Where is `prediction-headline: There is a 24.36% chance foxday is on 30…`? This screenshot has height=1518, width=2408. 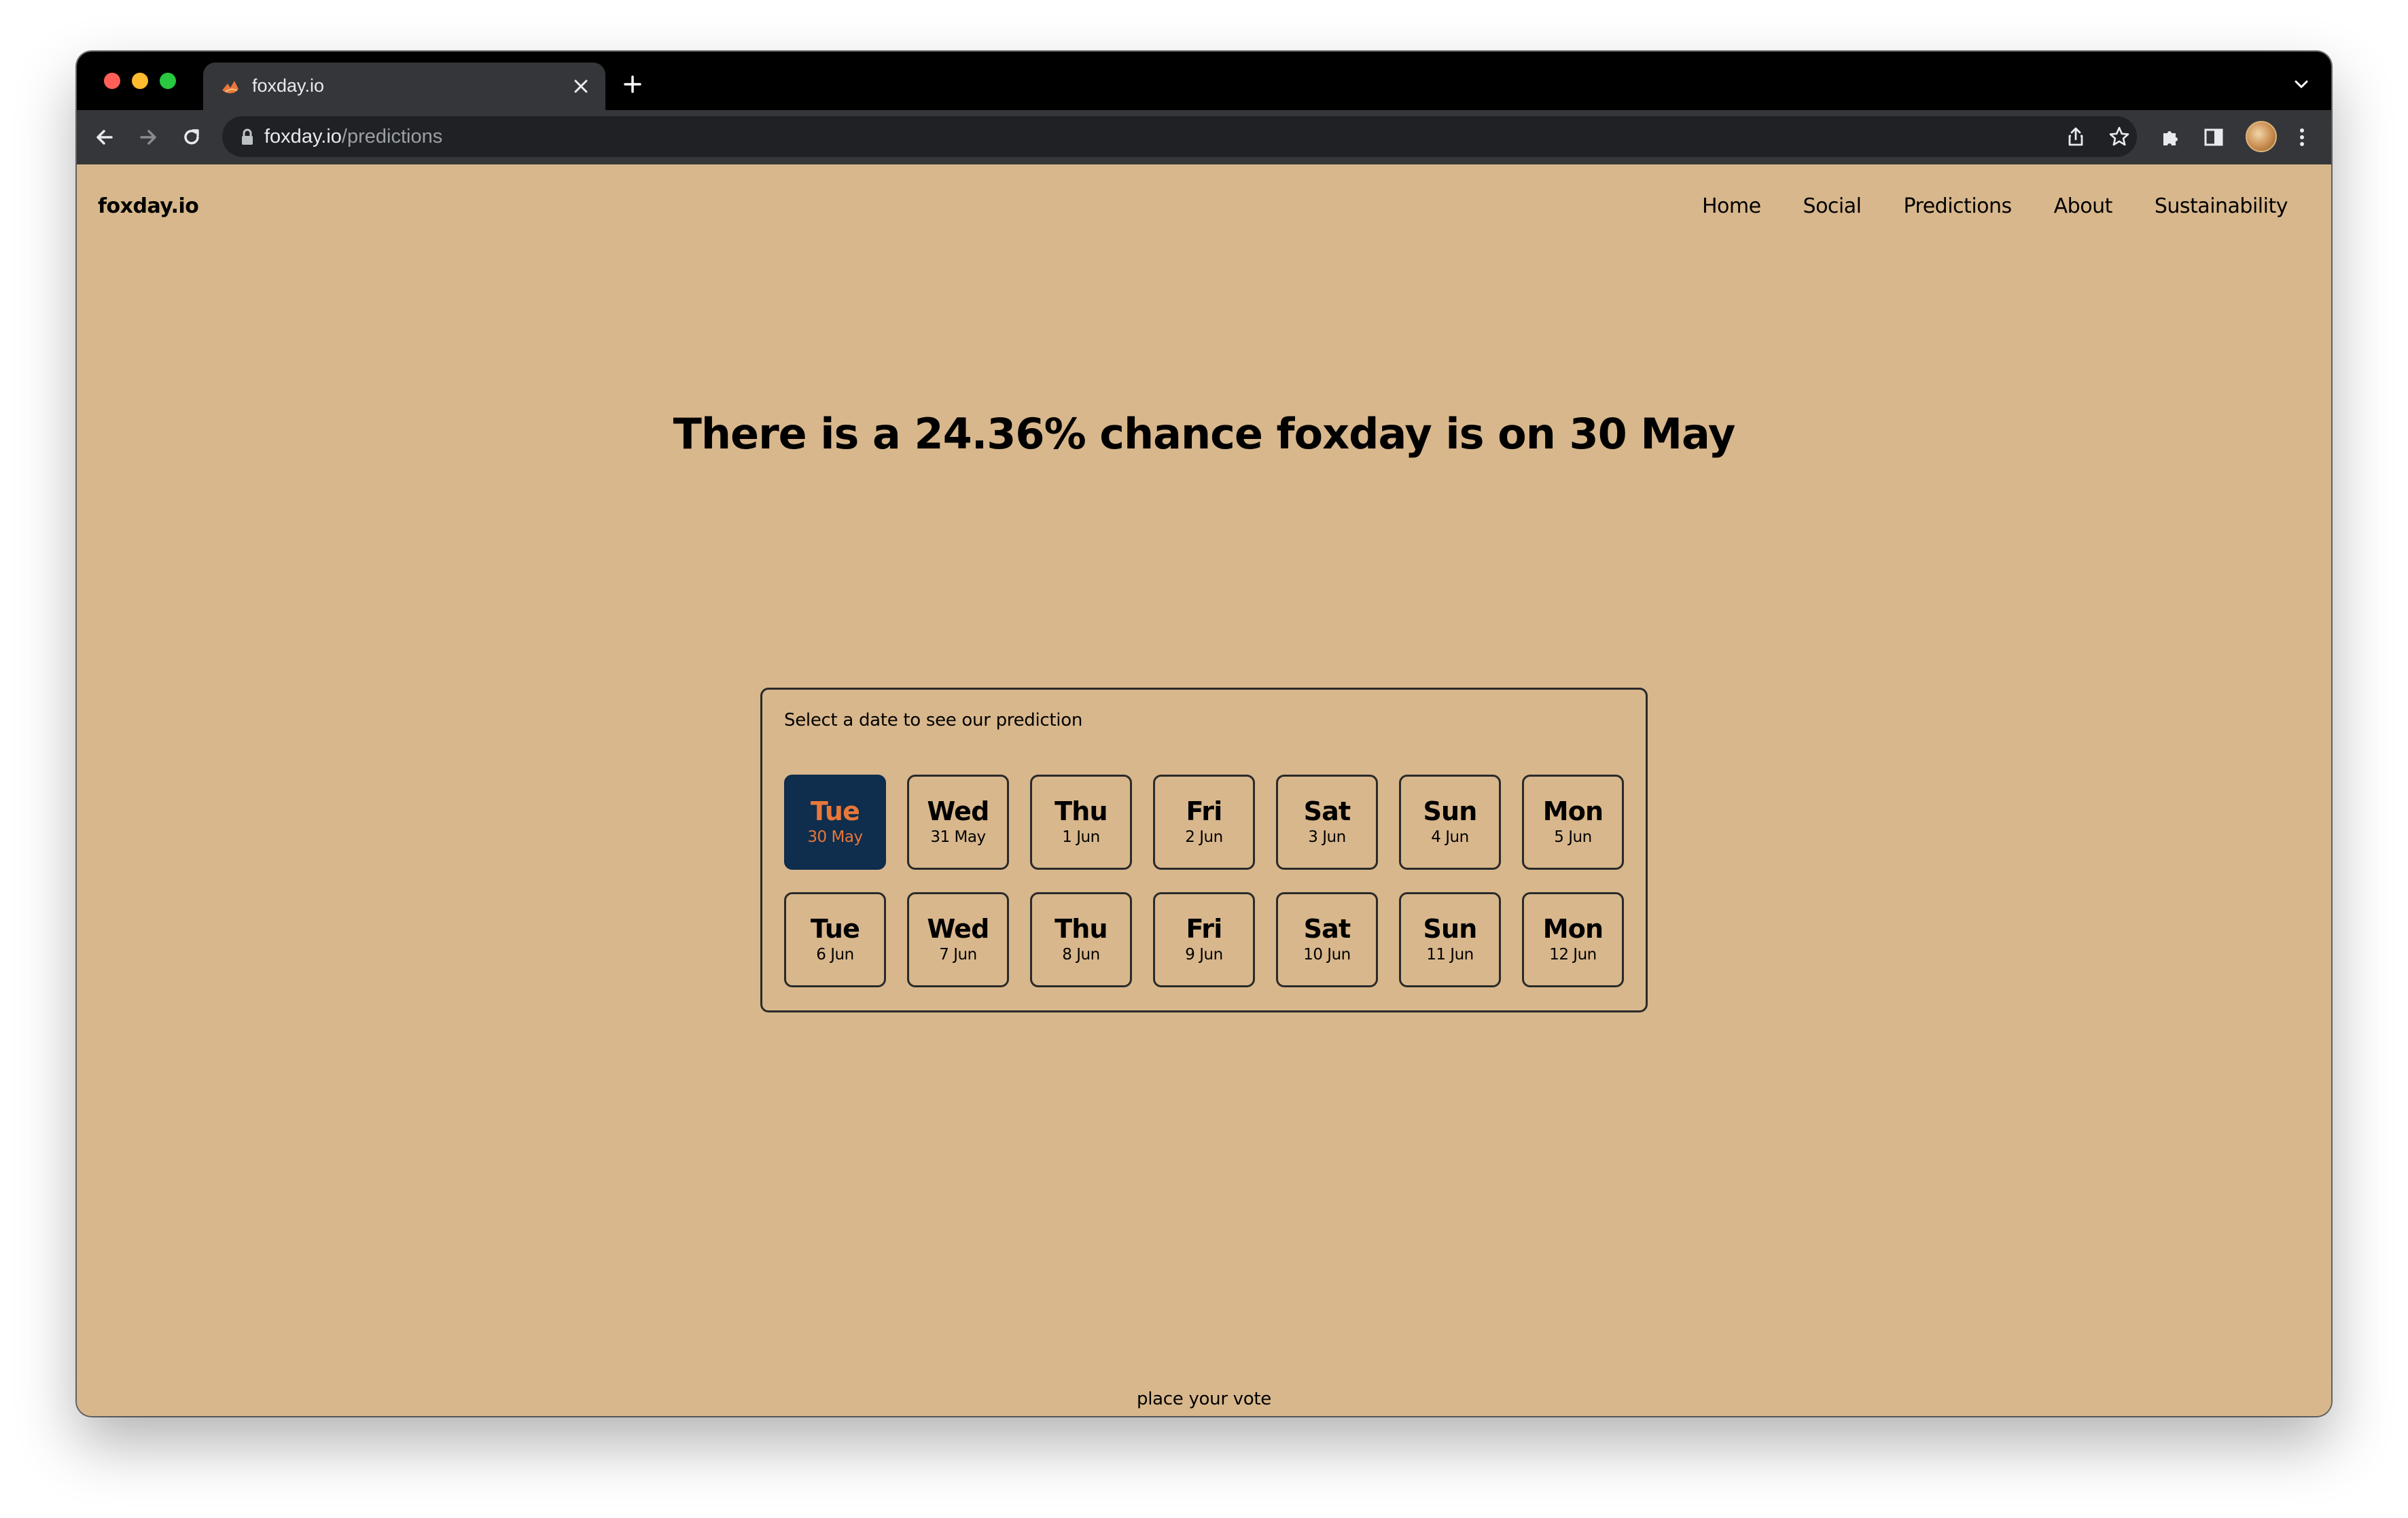 prediction-headline: There is a 24.36% chance foxday is on 30… is located at coordinates (1204, 434).